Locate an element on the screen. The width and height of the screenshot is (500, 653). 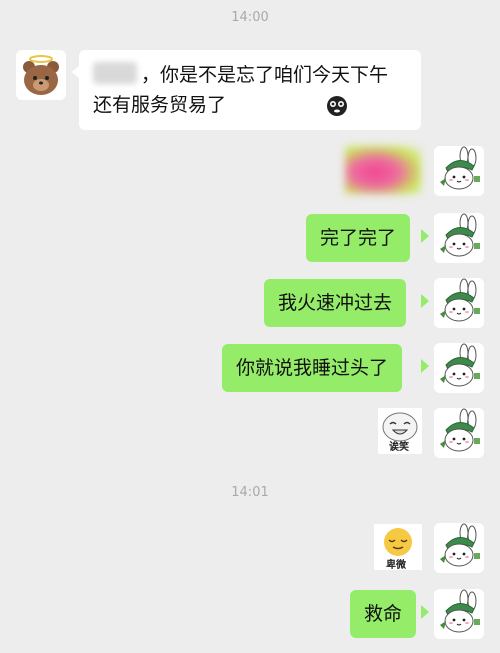
bear-avatar-icon is located at coordinates (41, 75).